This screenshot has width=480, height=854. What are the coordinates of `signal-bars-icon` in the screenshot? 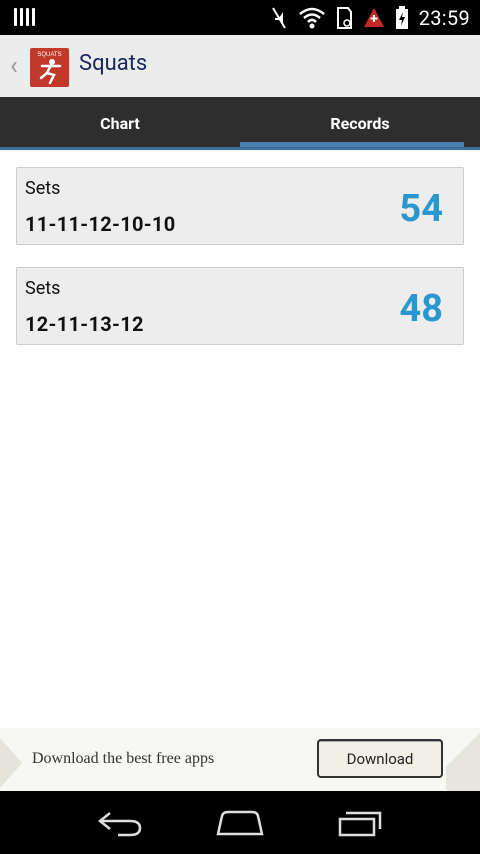 It's located at (24, 17).